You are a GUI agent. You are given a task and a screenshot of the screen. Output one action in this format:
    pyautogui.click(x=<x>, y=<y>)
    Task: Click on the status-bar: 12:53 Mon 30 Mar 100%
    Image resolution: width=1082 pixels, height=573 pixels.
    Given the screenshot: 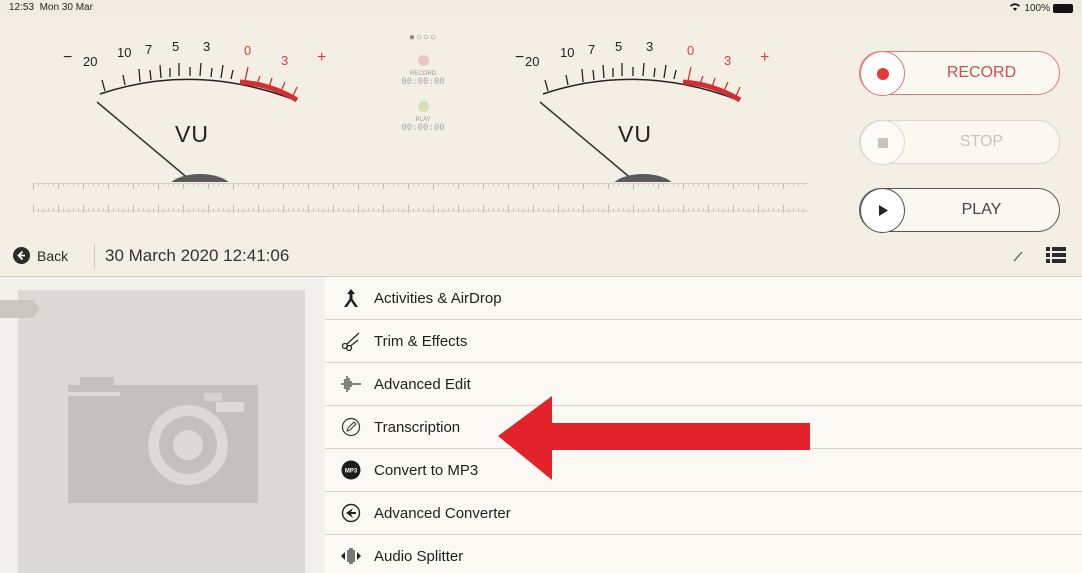 What is the action you would take?
    pyautogui.click(x=541, y=8)
    